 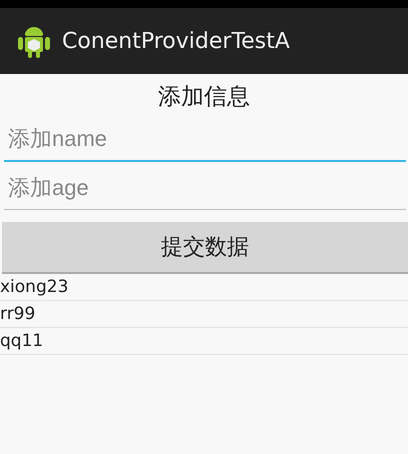 What do you see at coordinates (205, 188) in the screenshot?
I see `input-field: 添加age` at bounding box center [205, 188].